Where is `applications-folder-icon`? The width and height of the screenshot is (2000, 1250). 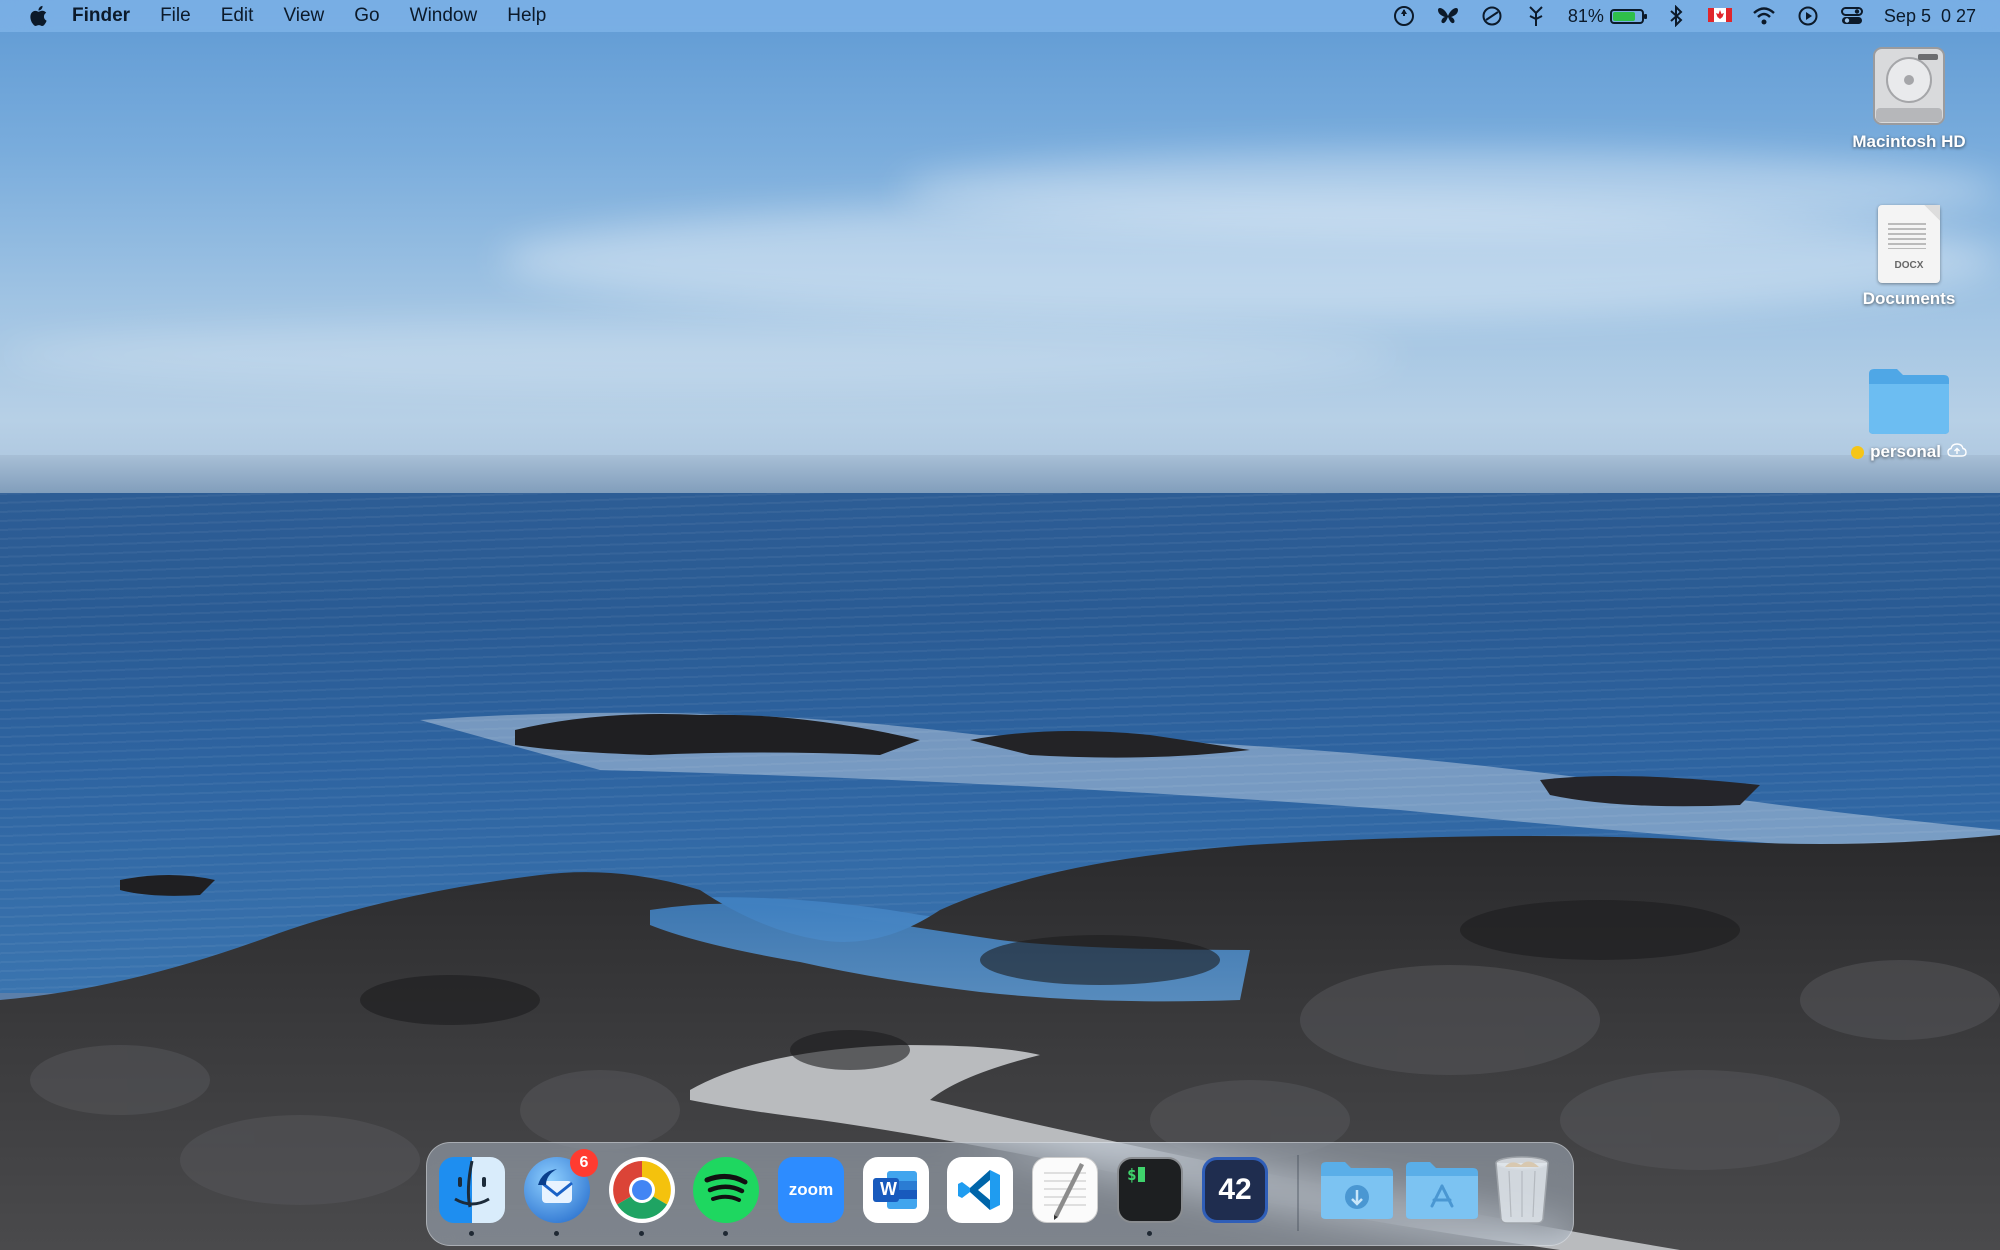
applications-folder-icon is located at coordinates (1442, 1190).